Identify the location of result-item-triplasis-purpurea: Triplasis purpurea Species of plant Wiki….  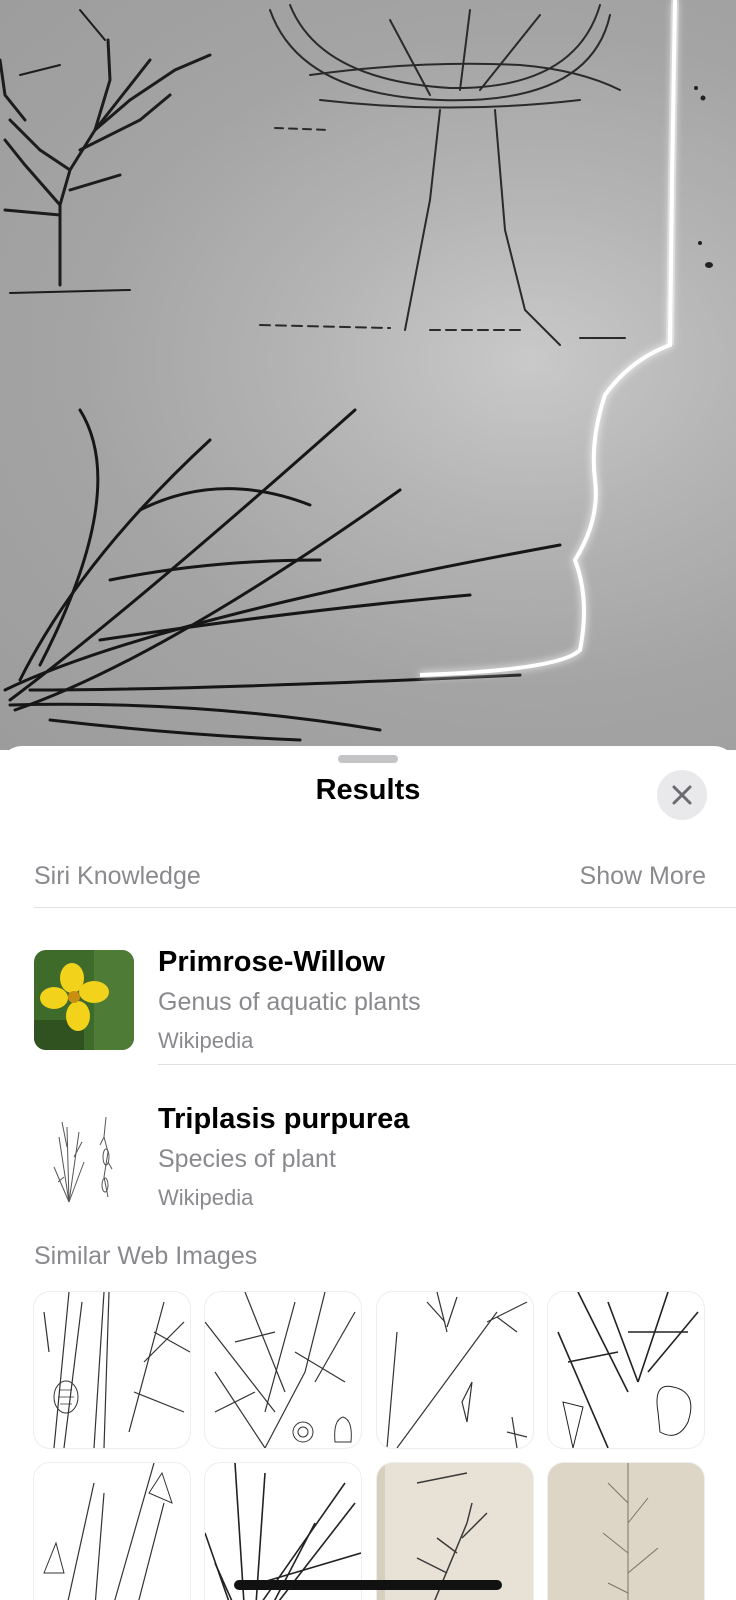
(368, 1175).